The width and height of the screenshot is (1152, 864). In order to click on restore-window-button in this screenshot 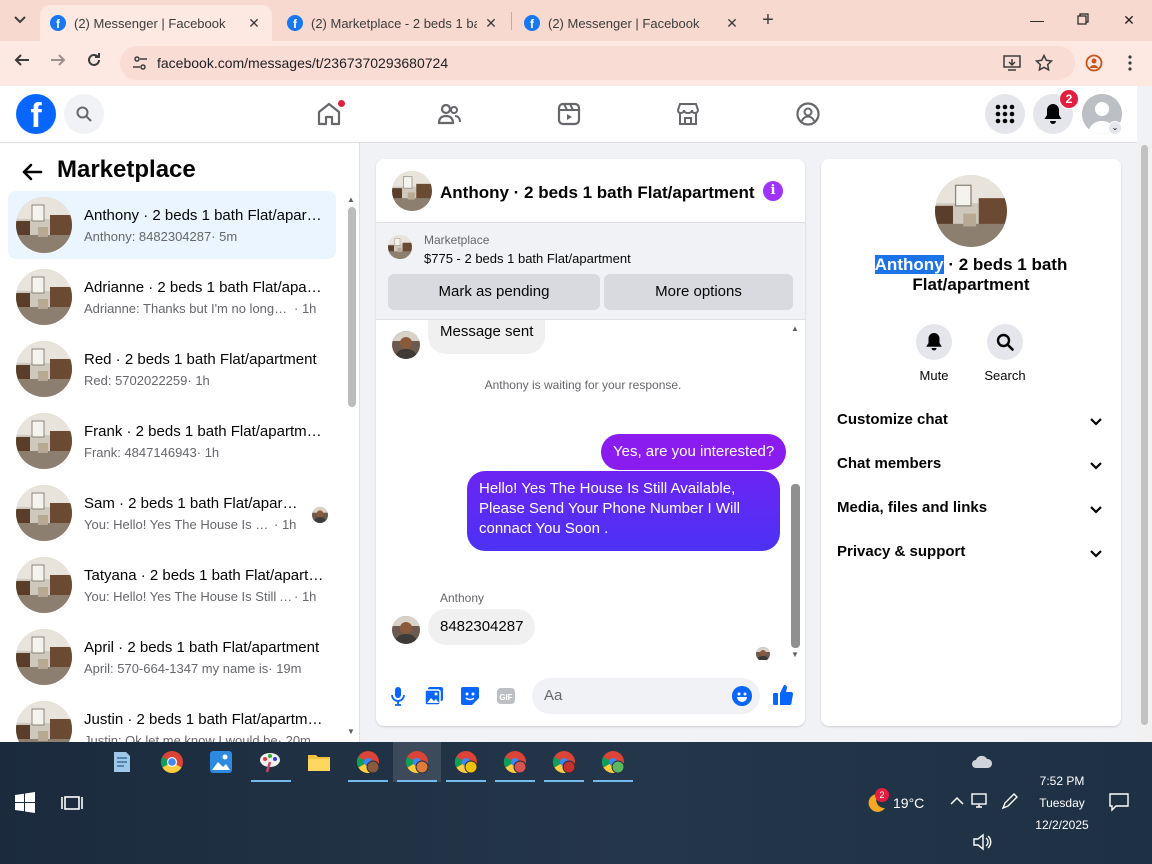, I will do `click(1083, 20)`.